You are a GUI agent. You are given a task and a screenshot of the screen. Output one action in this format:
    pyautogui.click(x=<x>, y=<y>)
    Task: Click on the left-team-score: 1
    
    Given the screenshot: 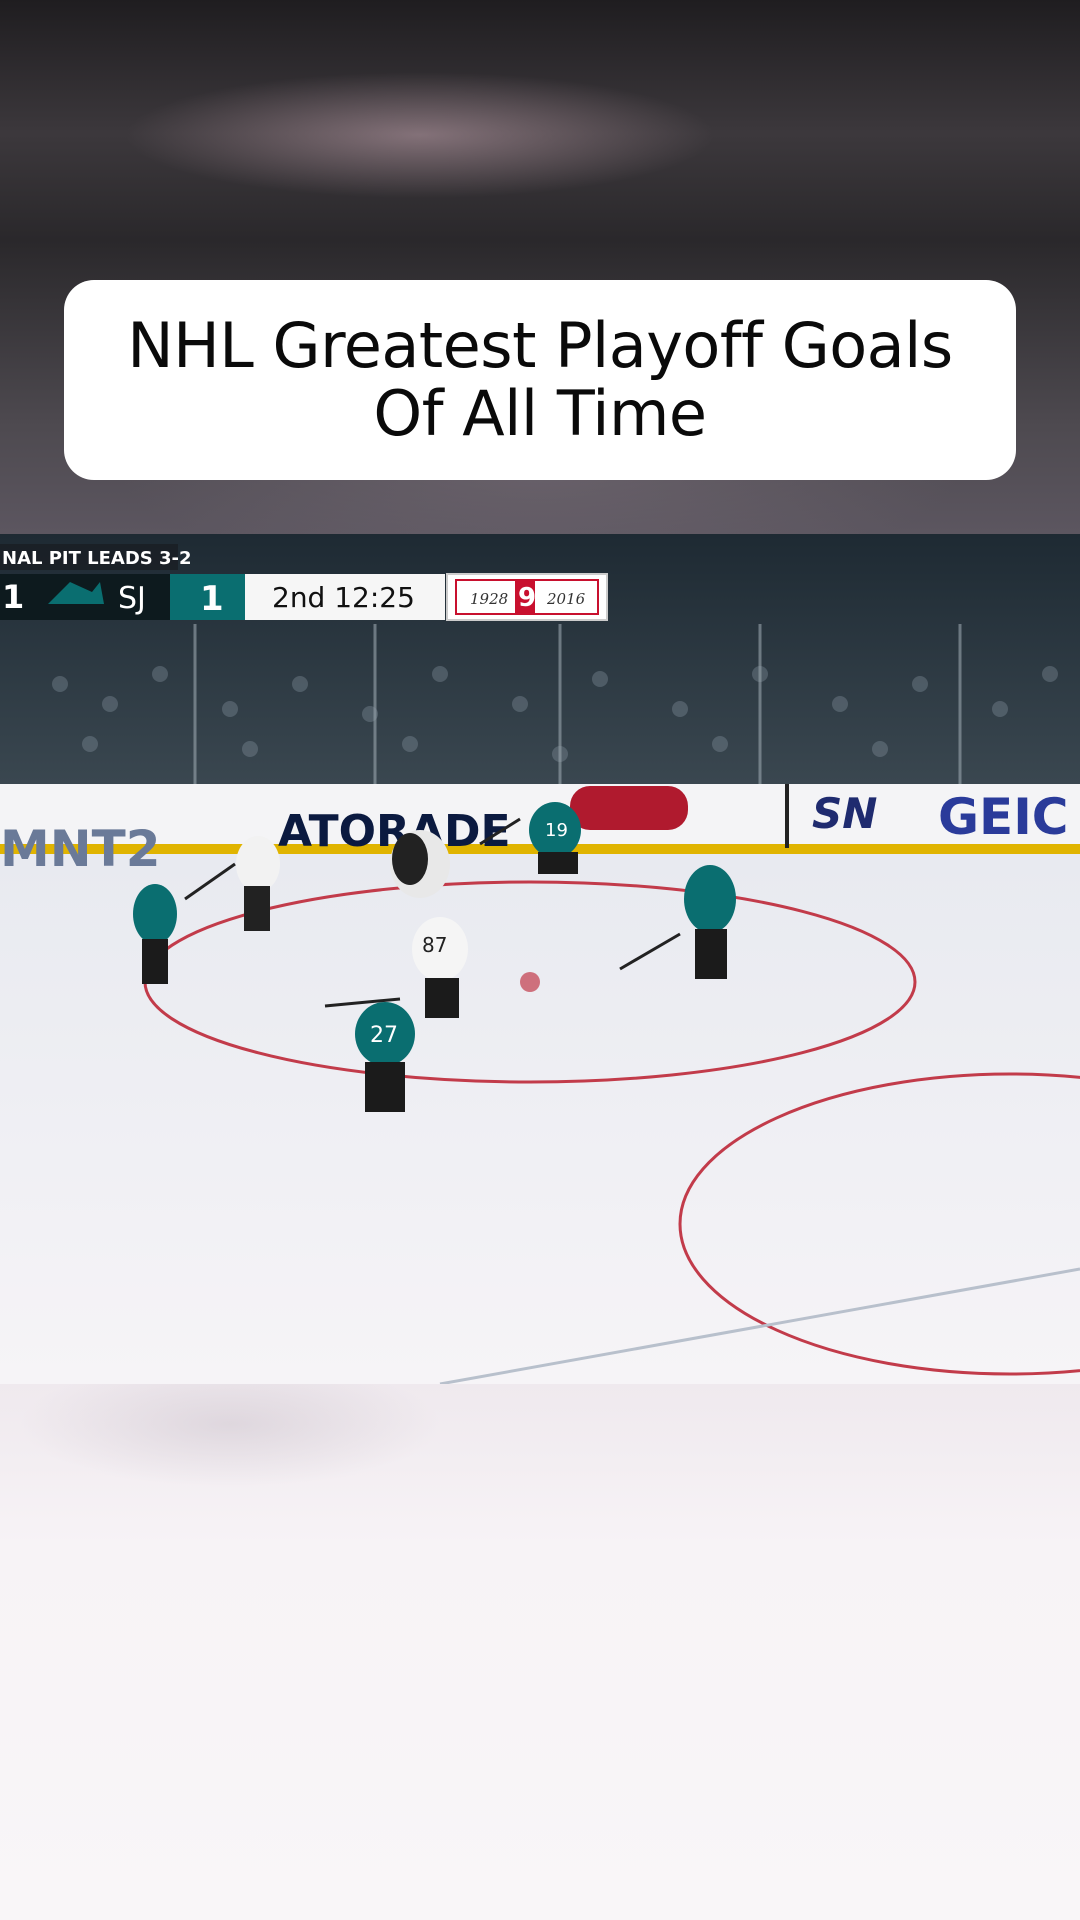 What is the action you would take?
    pyautogui.click(x=13, y=597)
    